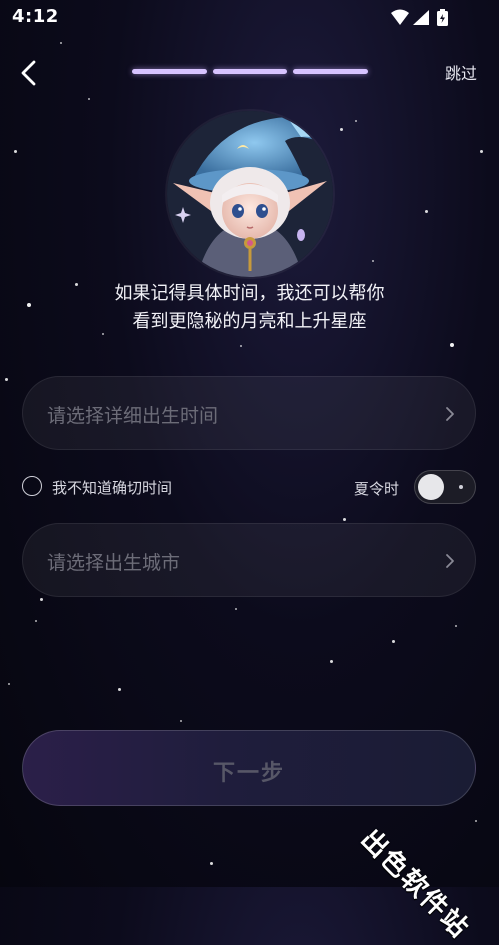 The image size is (499, 945). Describe the element at coordinates (445, 487) in the screenshot. I see `dst-toggle` at that location.